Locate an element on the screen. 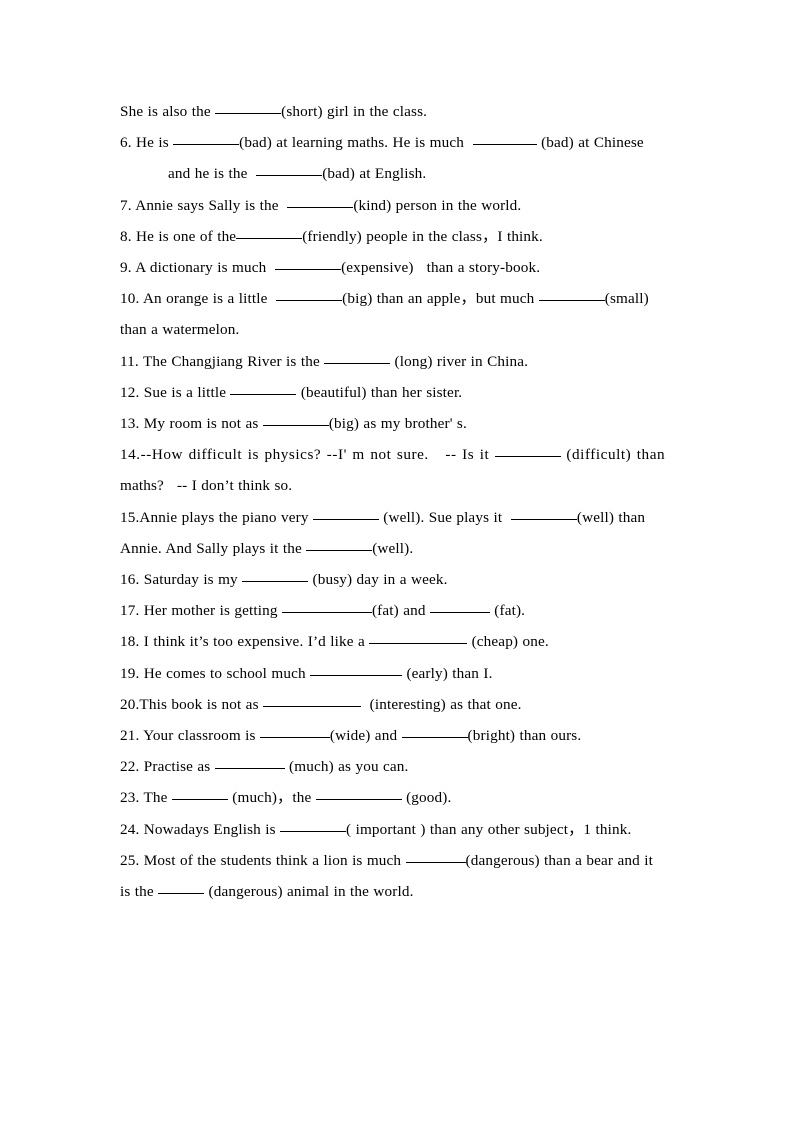 This screenshot has width=794, height=1123. line-text: 10. An orange is a little is located at coordinates (198, 299).